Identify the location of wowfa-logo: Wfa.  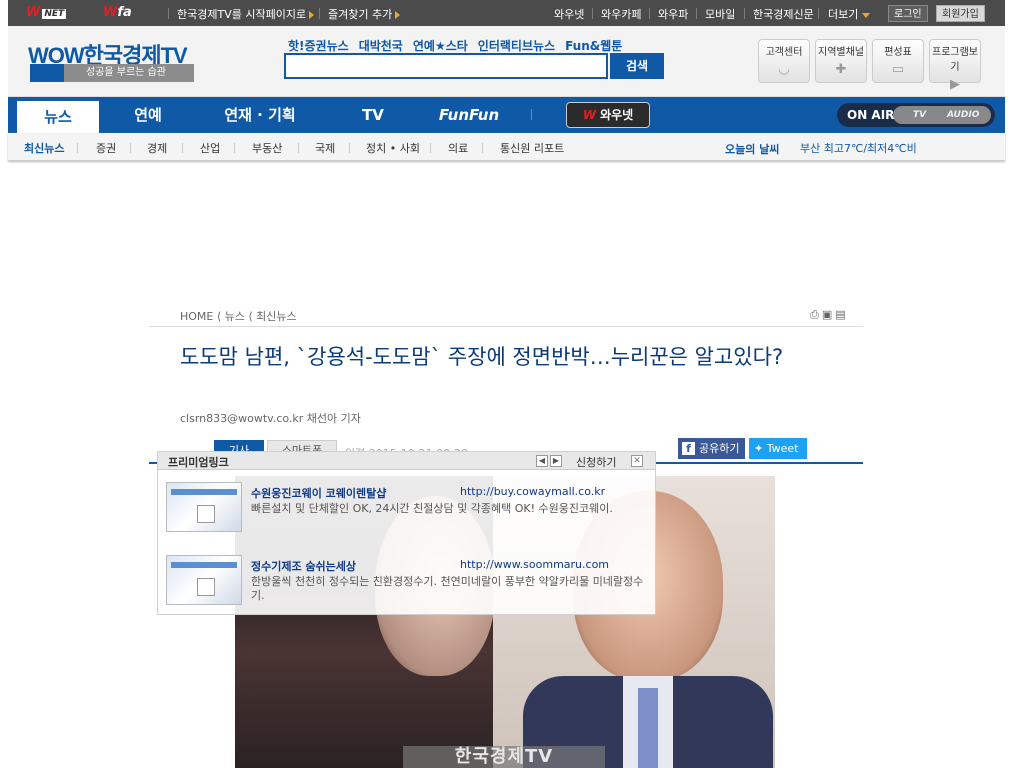
(117, 13).